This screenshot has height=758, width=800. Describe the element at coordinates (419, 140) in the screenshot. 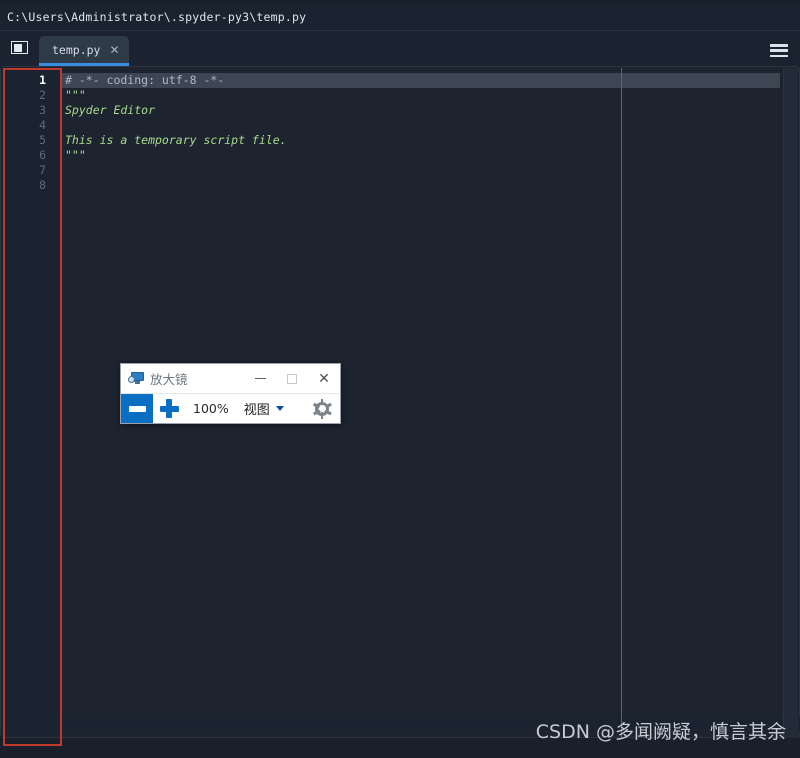

I see `code-line: This is a temporary script file.` at that location.